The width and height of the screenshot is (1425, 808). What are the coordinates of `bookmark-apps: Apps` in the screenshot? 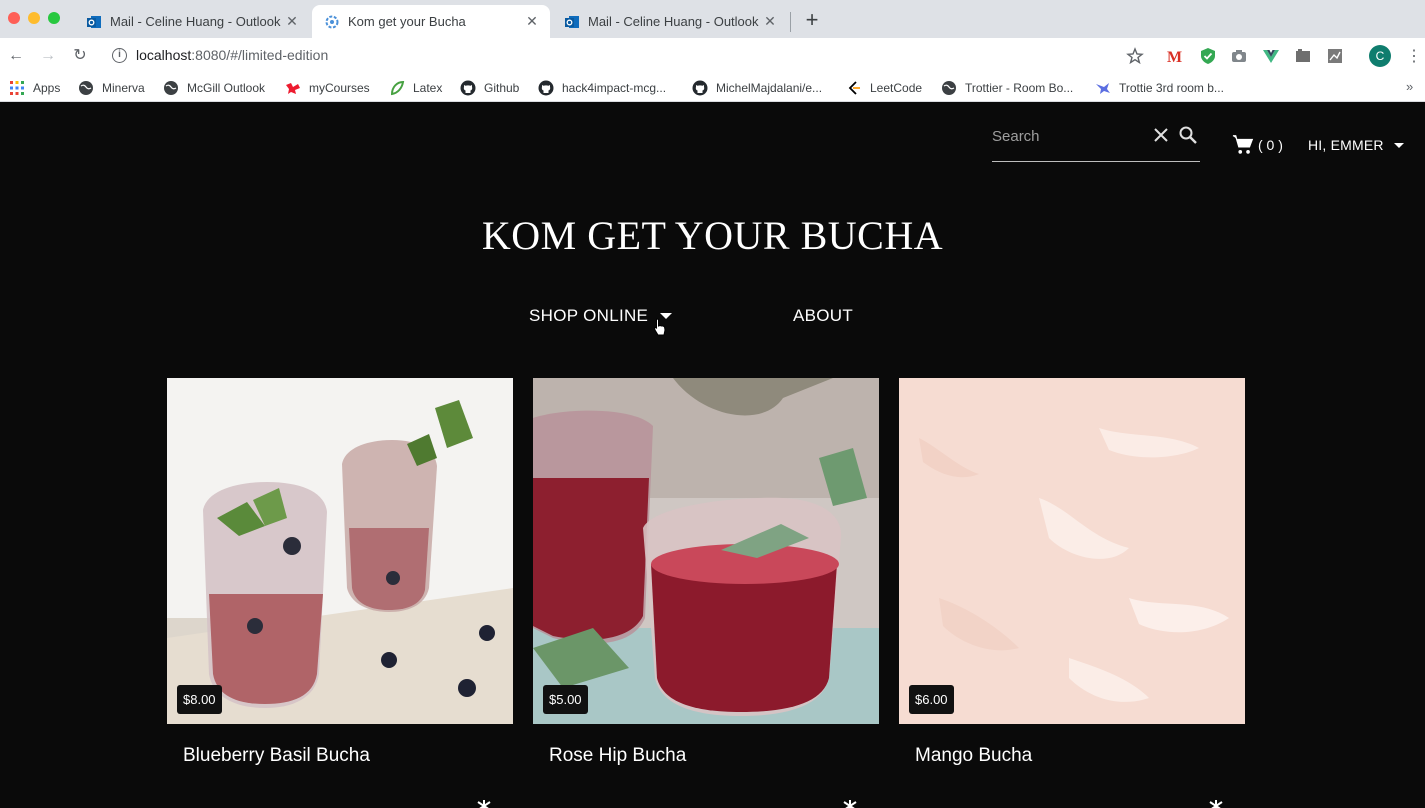 It's located at (34, 88).